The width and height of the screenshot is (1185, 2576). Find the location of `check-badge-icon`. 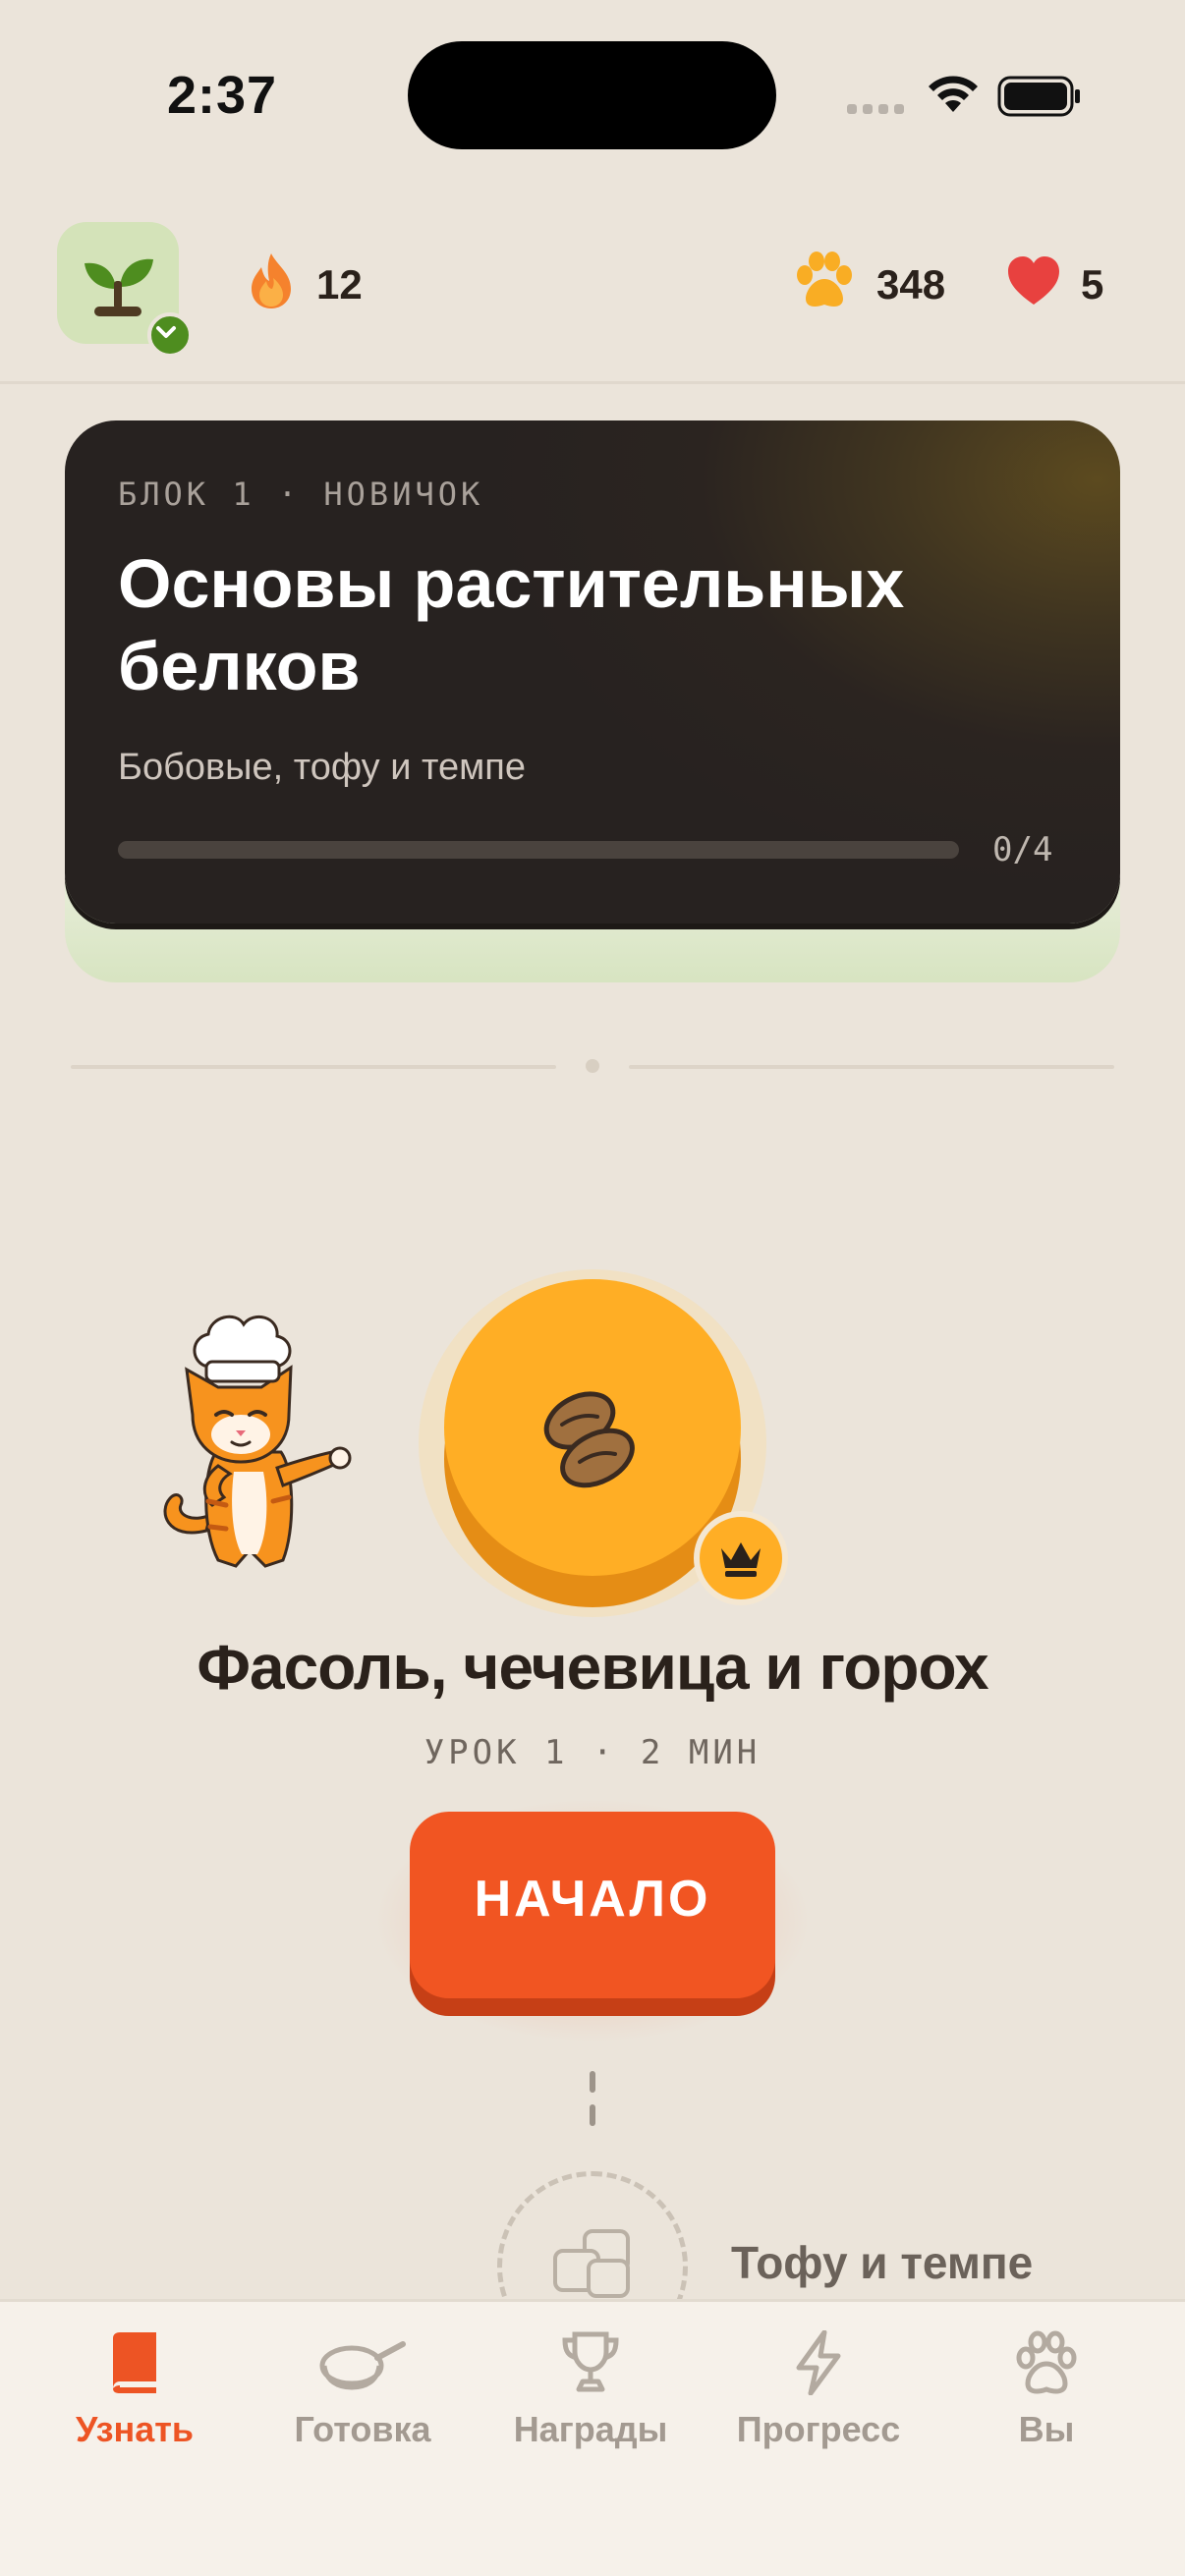

check-badge-icon is located at coordinates (170, 335).